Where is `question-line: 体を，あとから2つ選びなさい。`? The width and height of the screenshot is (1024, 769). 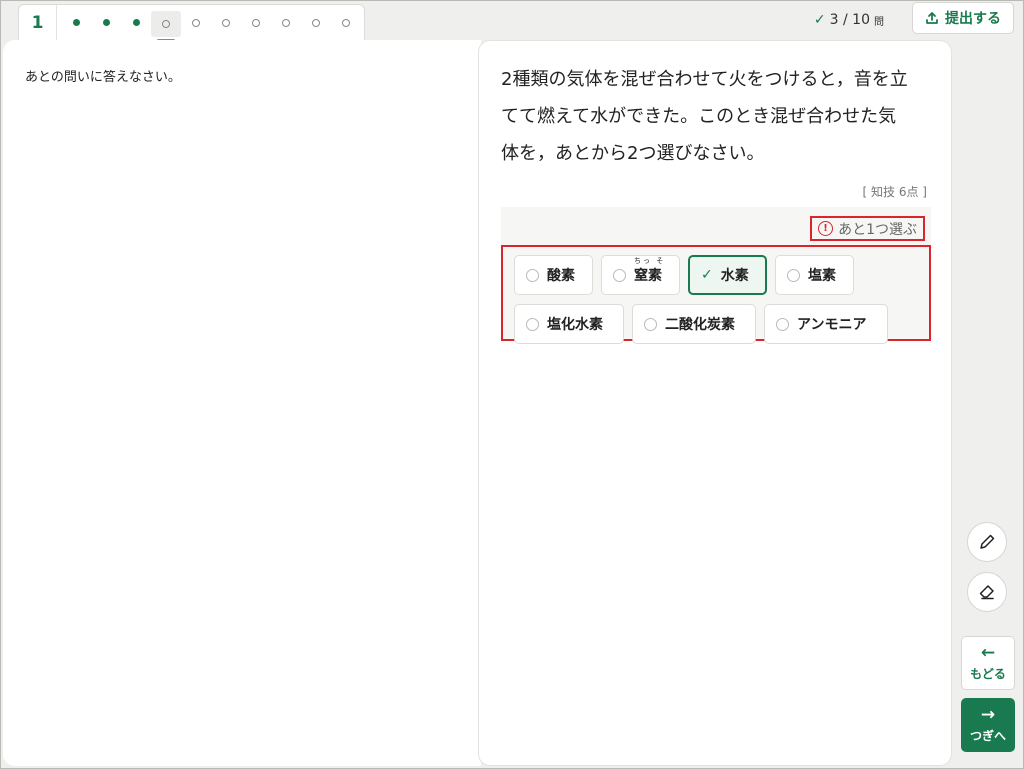 question-line: 体を，あとから2つ選びなさい。 is located at coordinates (633, 153).